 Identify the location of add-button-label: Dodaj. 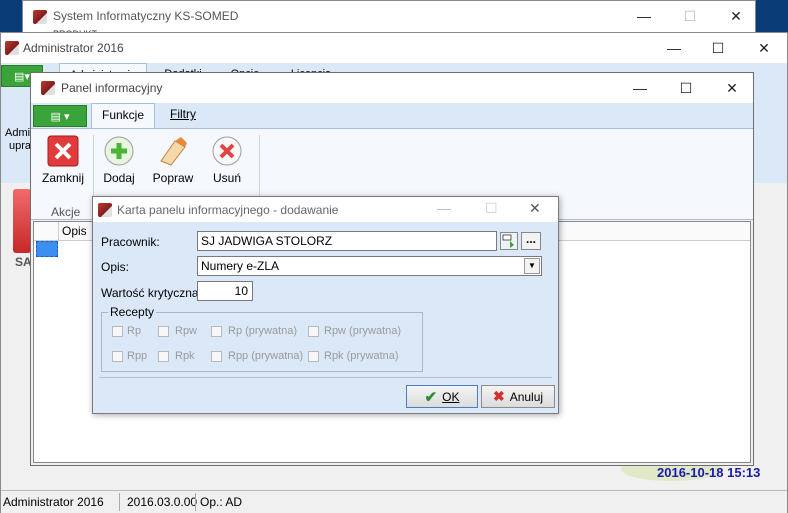
(119, 178).